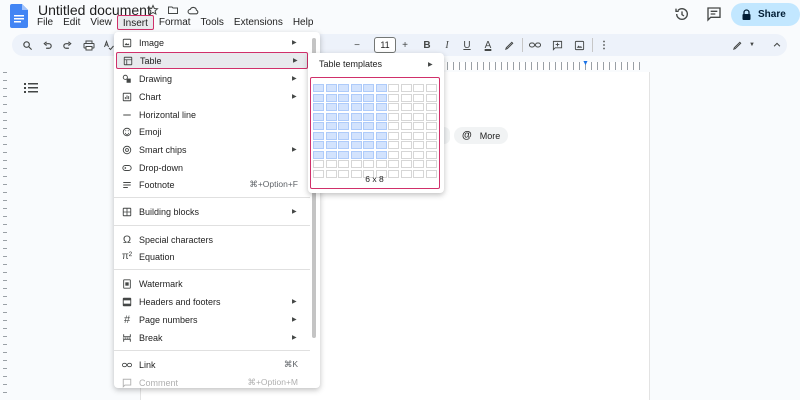  What do you see at coordinates (765, 14) in the screenshot?
I see `share-button: Share` at bounding box center [765, 14].